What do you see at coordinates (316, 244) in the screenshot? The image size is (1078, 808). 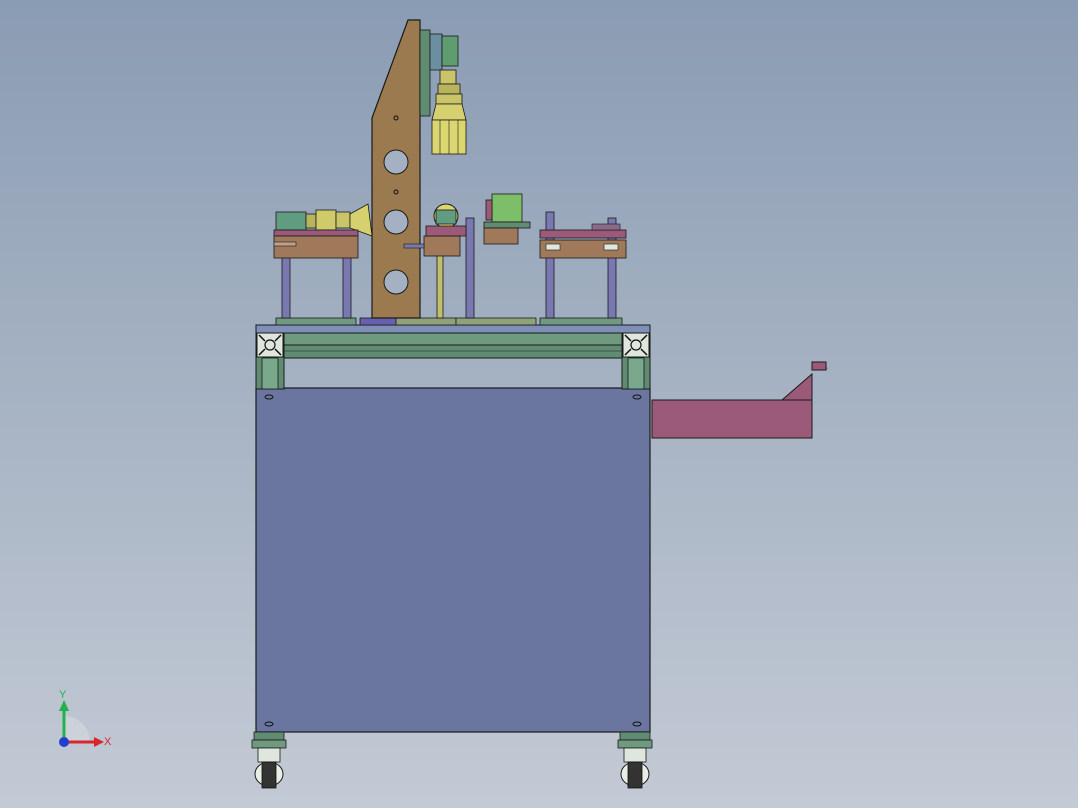 I see `left-bracket` at bounding box center [316, 244].